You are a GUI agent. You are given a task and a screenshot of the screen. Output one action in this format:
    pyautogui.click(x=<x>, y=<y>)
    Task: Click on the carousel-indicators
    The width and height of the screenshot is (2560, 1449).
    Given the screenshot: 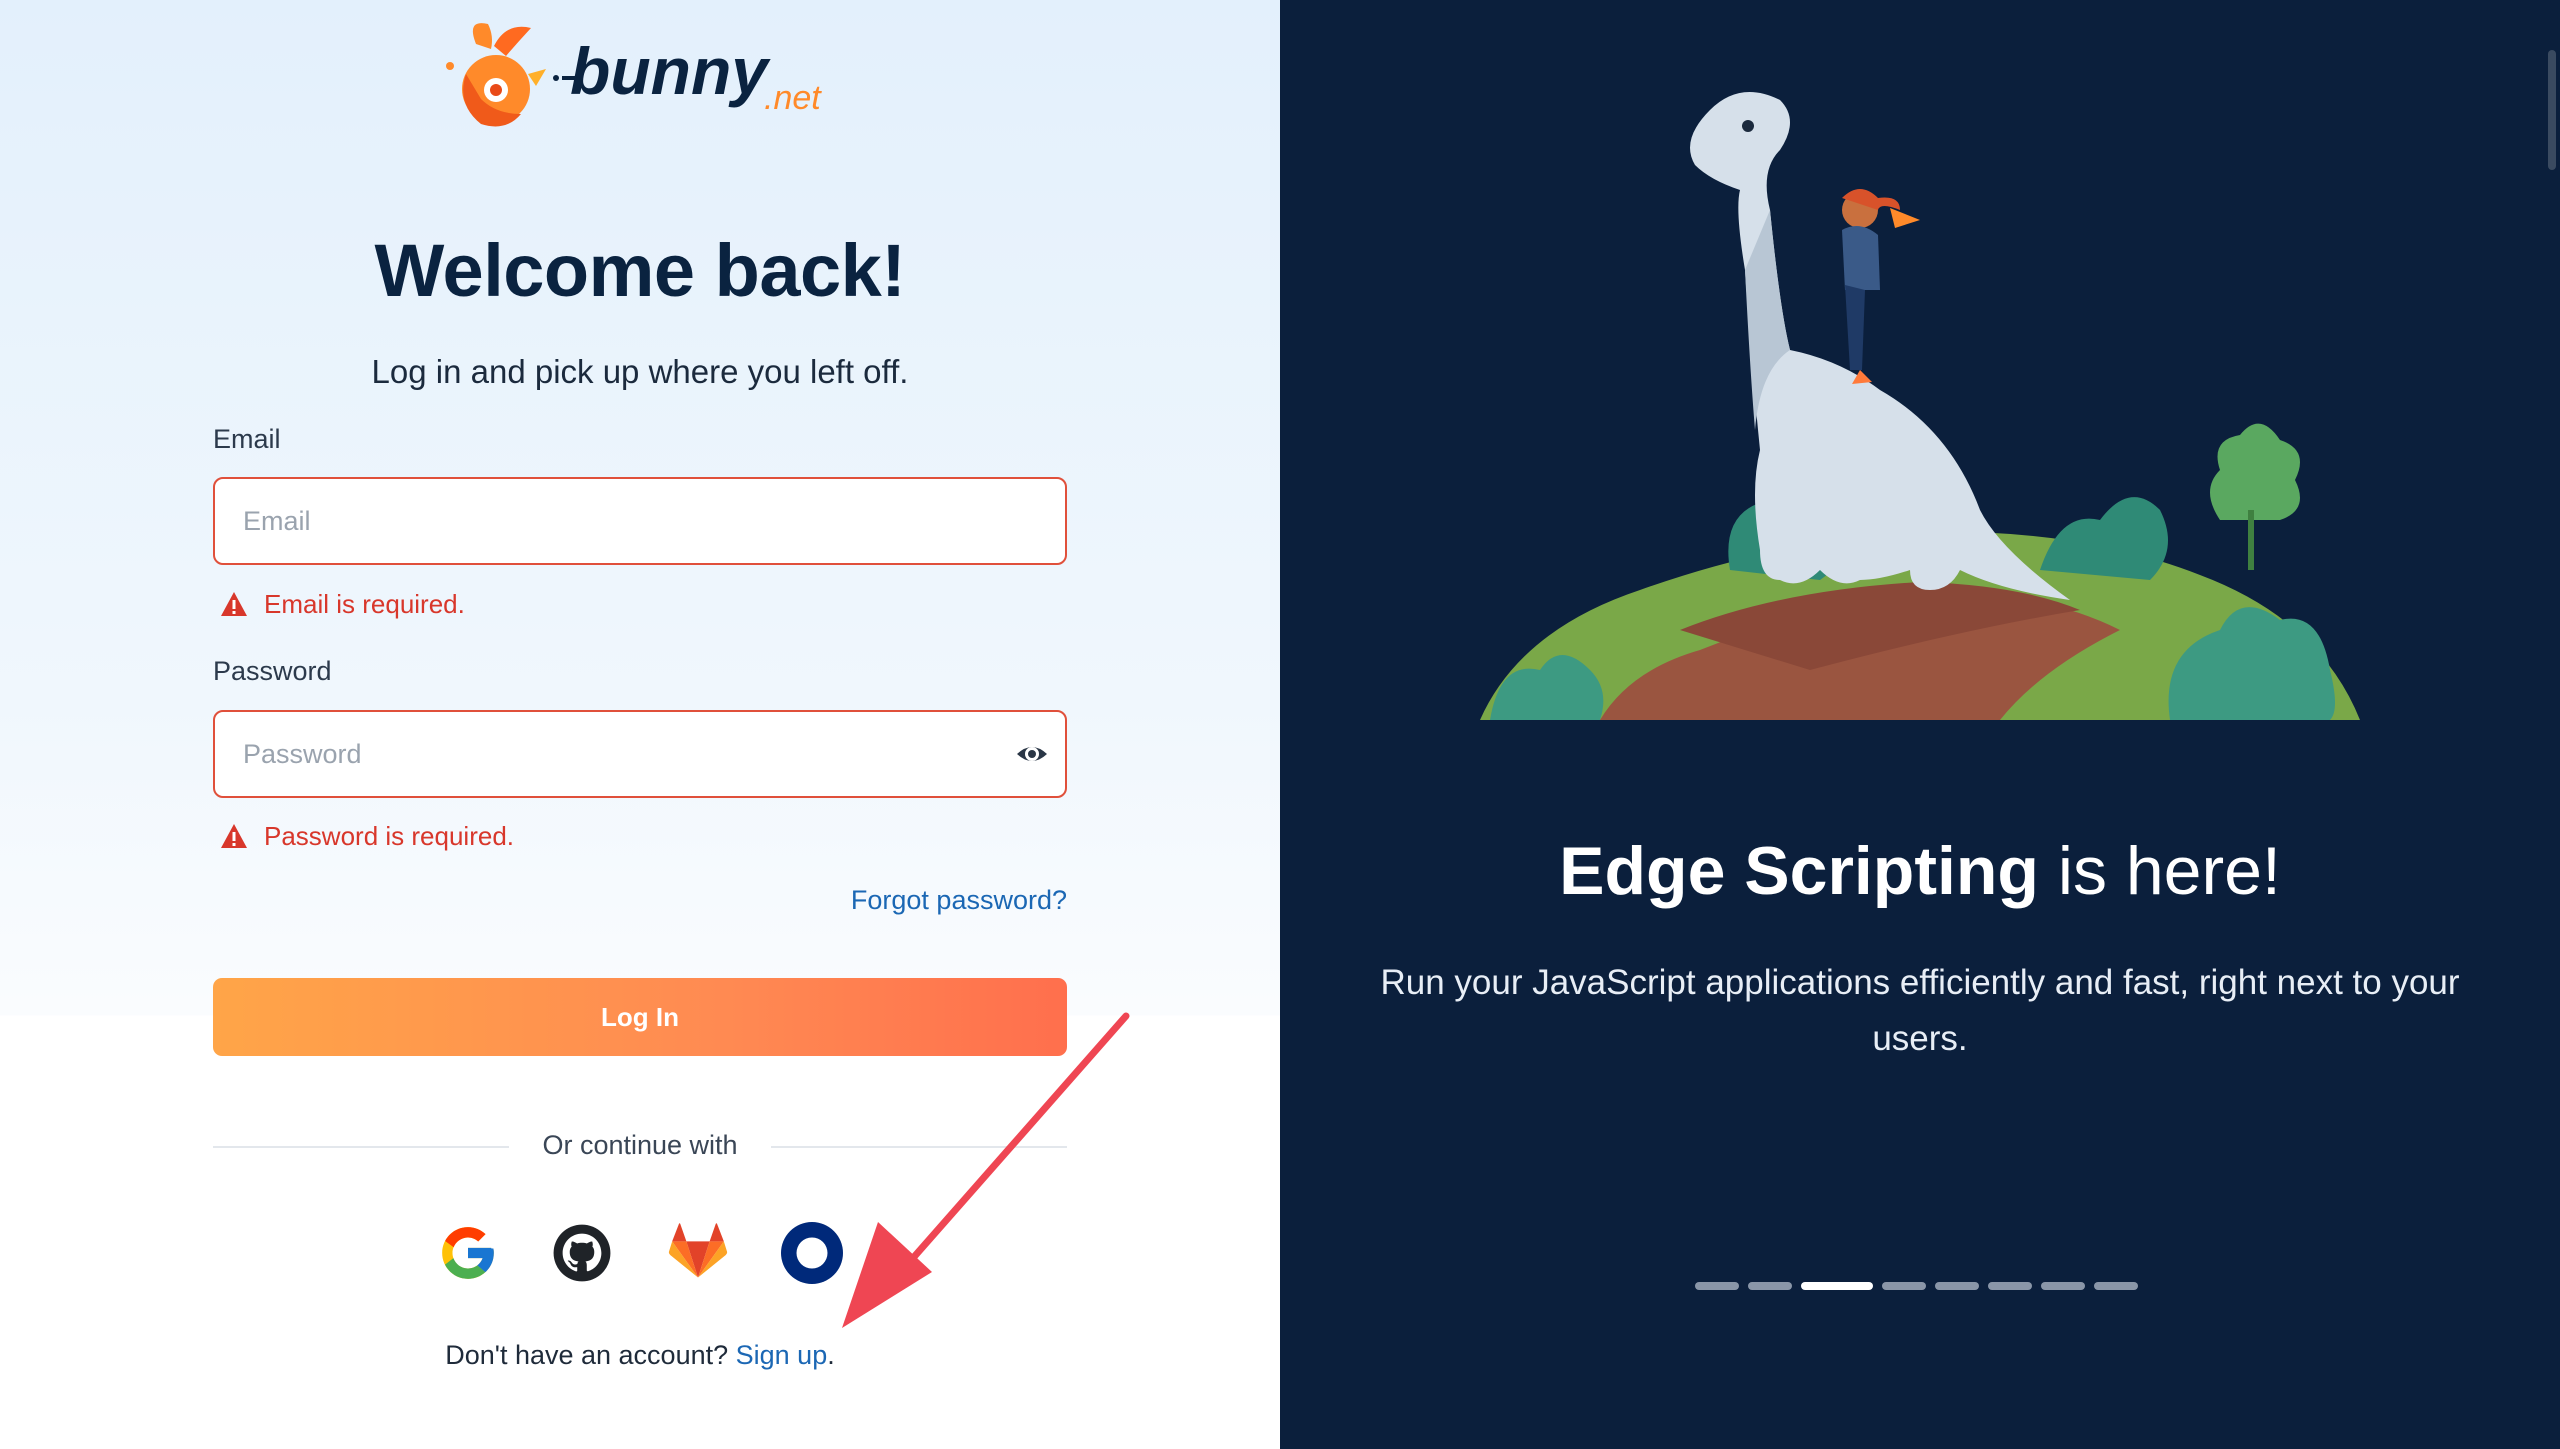 What is the action you would take?
    pyautogui.click(x=1916, y=1286)
    